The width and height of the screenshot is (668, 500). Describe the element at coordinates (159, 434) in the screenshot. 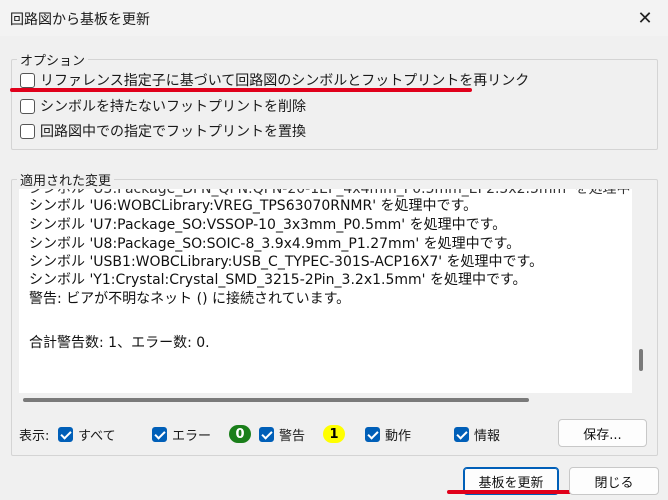

I see `filter-errors-checkbox` at that location.